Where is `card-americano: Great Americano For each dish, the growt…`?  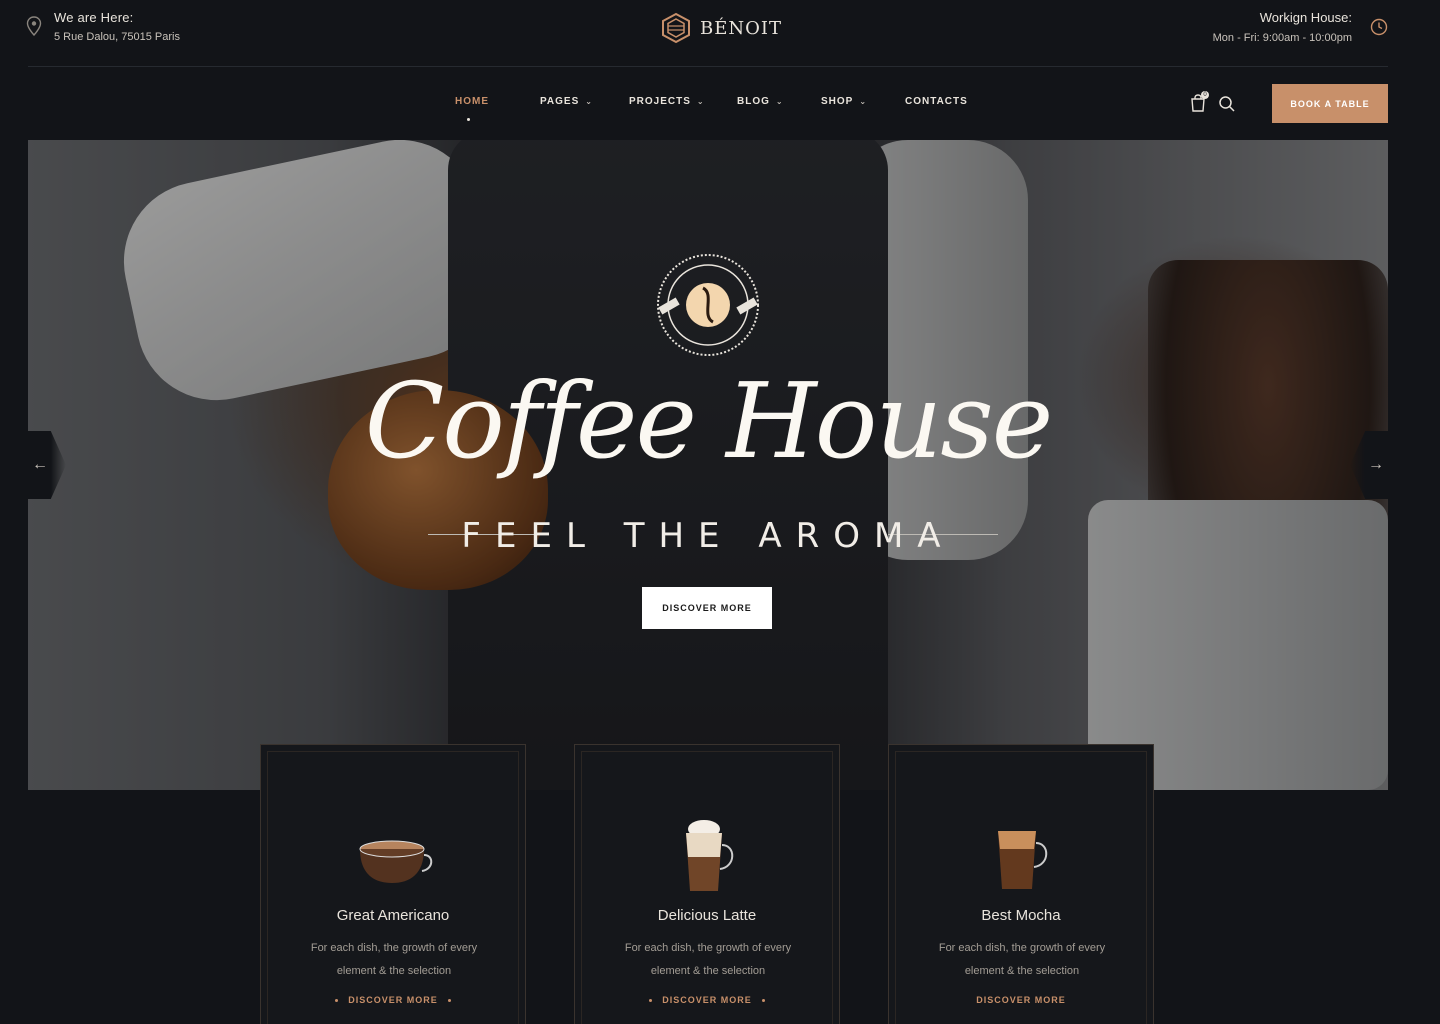
card-americano: Great Americano For each dish, the growt… is located at coordinates (393, 884).